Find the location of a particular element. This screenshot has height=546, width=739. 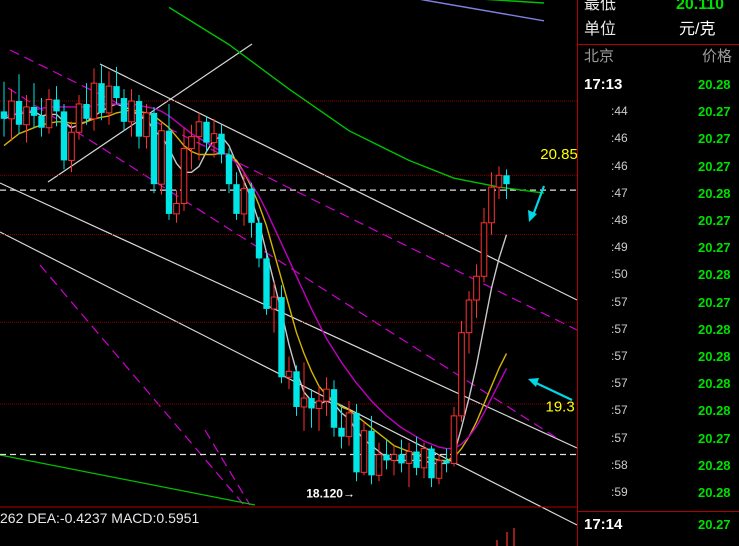

unit-value: 元/克 is located at coordinates (697, 29).